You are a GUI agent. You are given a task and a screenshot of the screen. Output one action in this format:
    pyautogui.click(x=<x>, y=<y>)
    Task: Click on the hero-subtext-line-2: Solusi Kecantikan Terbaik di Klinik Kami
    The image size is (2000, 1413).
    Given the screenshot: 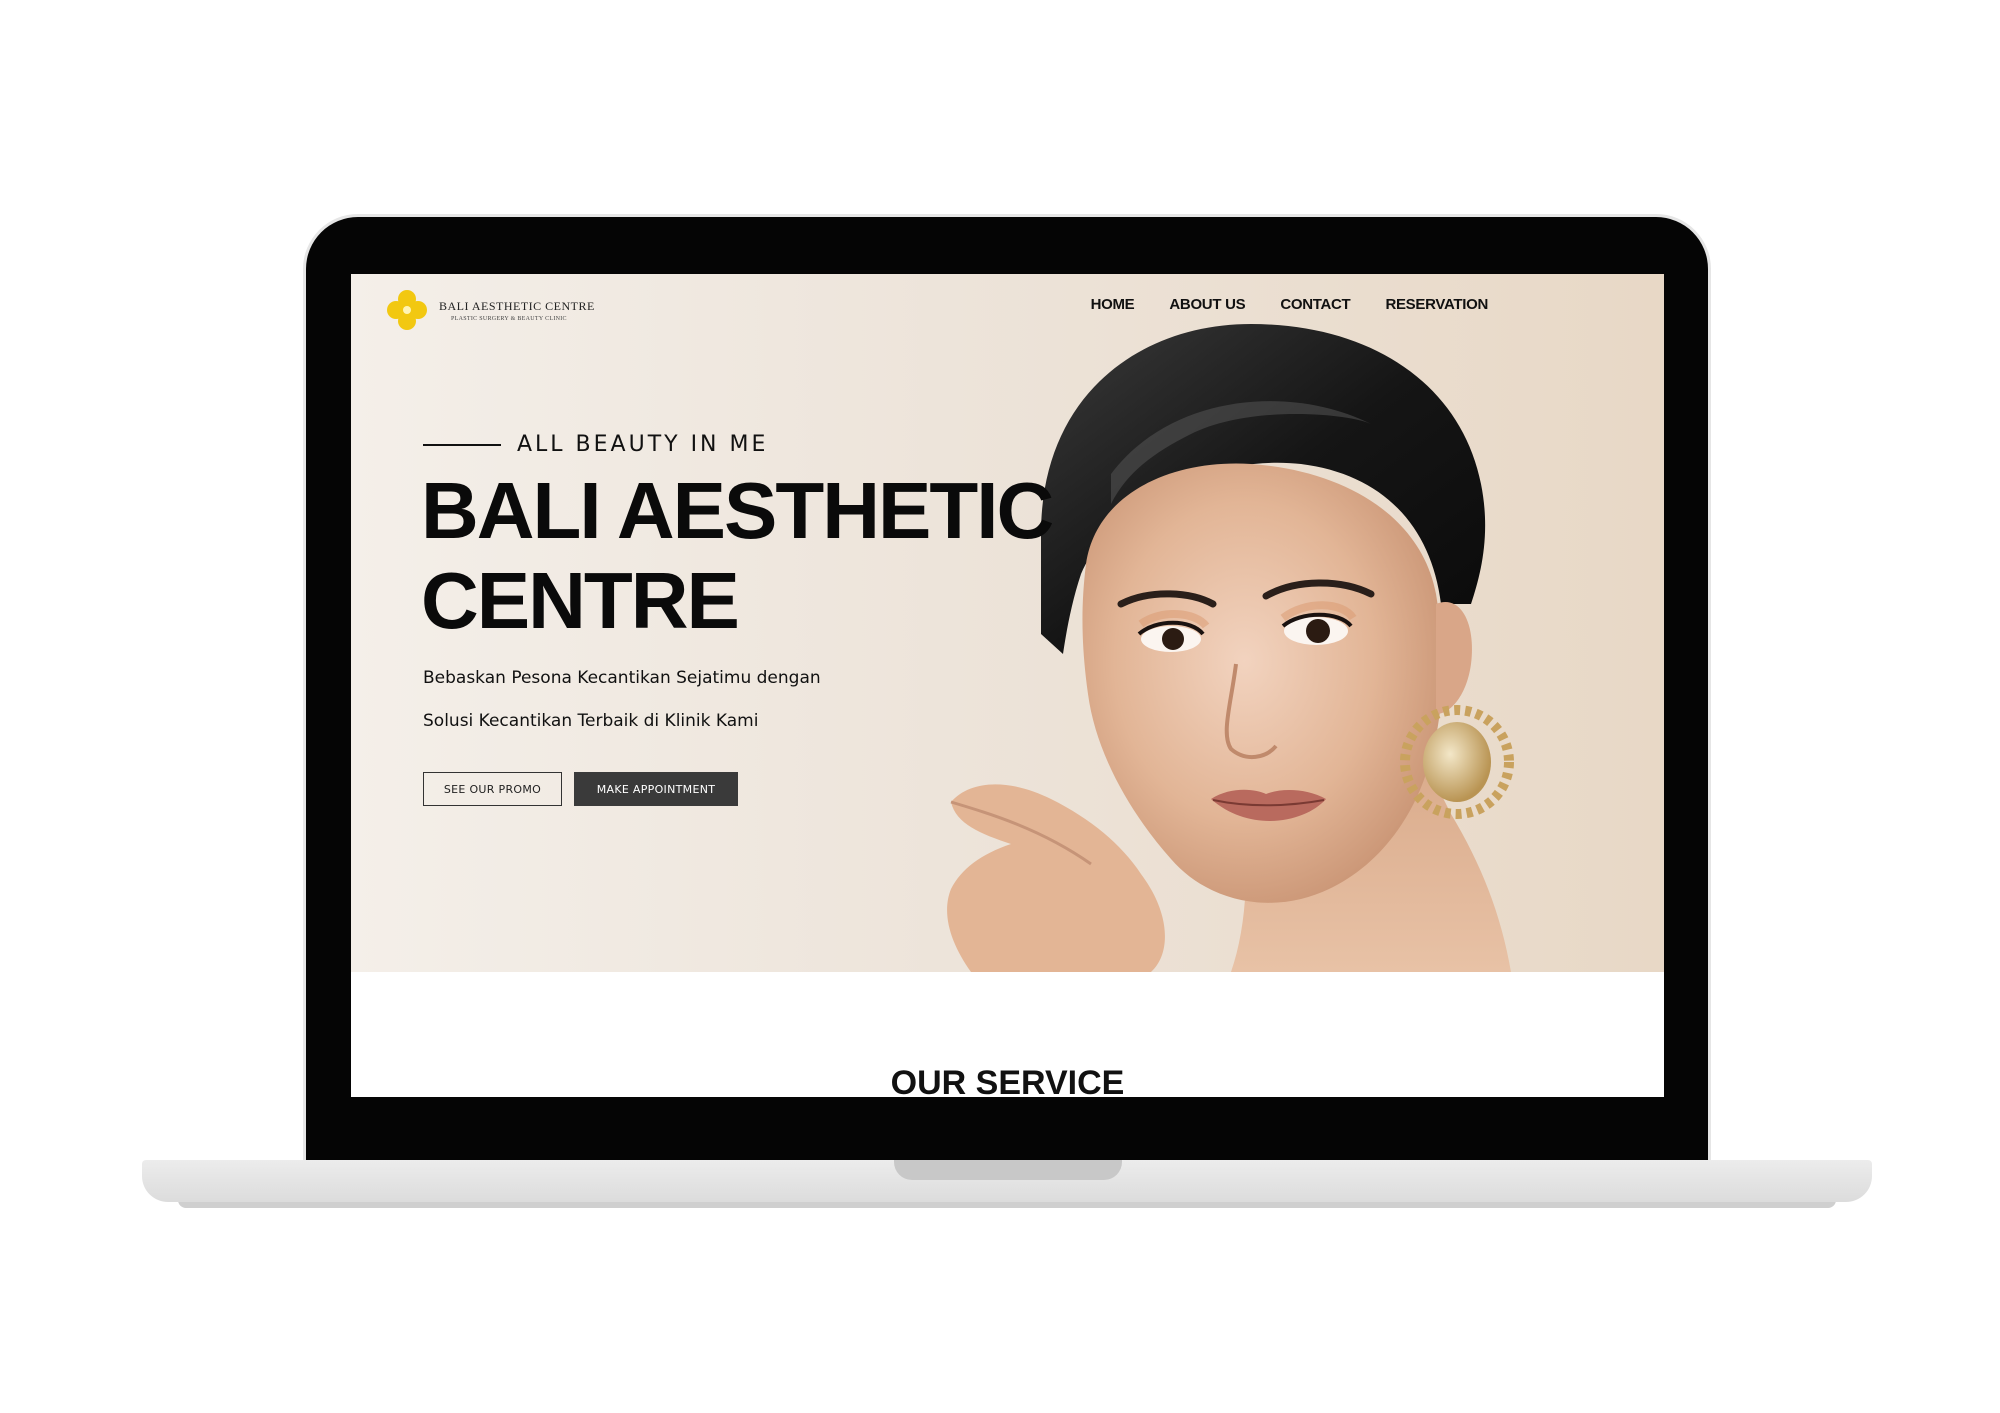 What is the action you would take?
    pyautogui.click(x=591, y=721)
    